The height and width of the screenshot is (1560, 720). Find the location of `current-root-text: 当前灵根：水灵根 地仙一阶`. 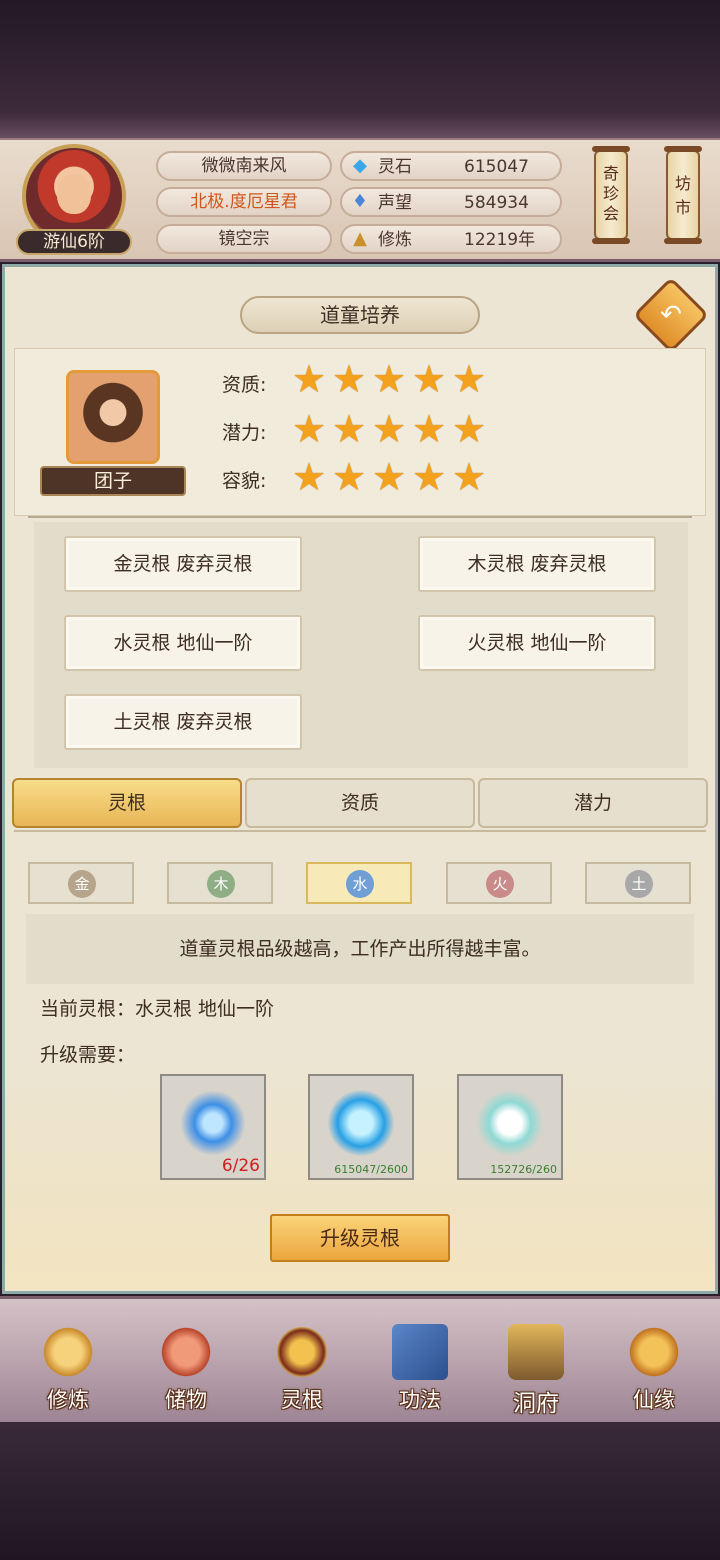

current-root-text: 当前灵根：水灵根 地仙一阶 is located at coordinates (157, 1009).